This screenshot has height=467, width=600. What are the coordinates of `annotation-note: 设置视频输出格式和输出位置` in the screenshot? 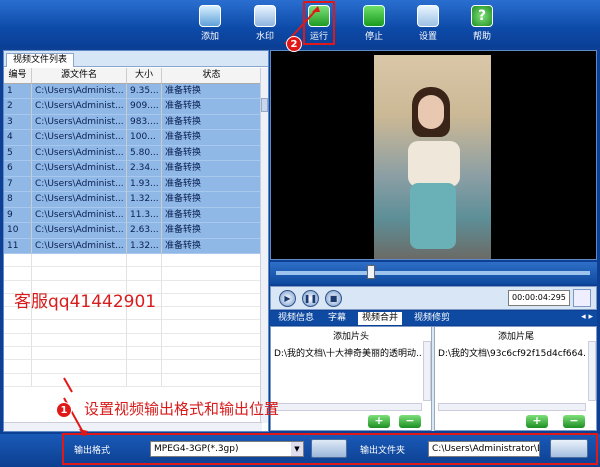 It's located at (182, 409).